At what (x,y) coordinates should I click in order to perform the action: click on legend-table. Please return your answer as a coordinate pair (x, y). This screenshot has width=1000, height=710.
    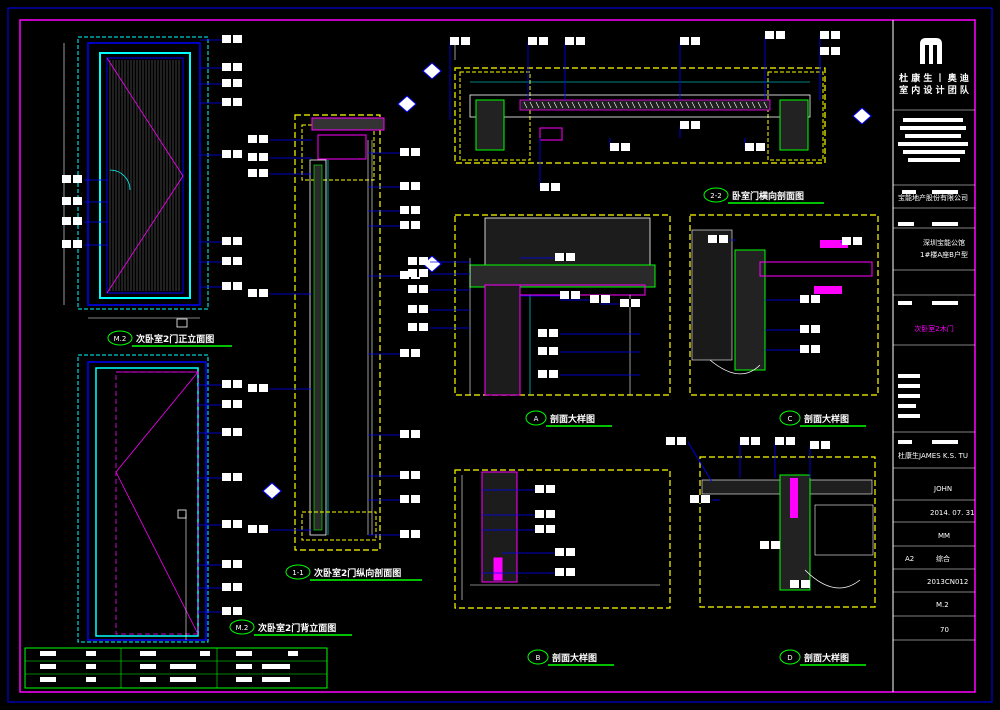
    Looking at the image, I should click on (176, 668).